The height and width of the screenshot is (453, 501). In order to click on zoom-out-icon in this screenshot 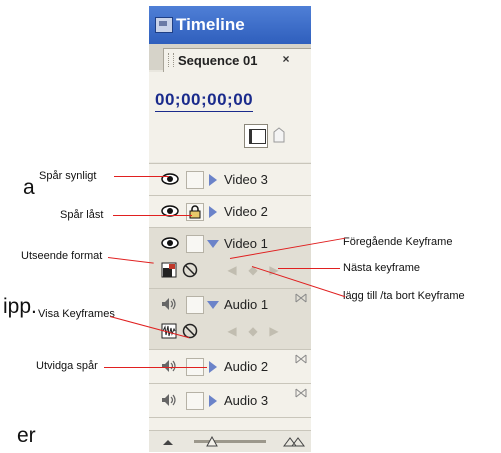, I will do `click(168, 442)`.